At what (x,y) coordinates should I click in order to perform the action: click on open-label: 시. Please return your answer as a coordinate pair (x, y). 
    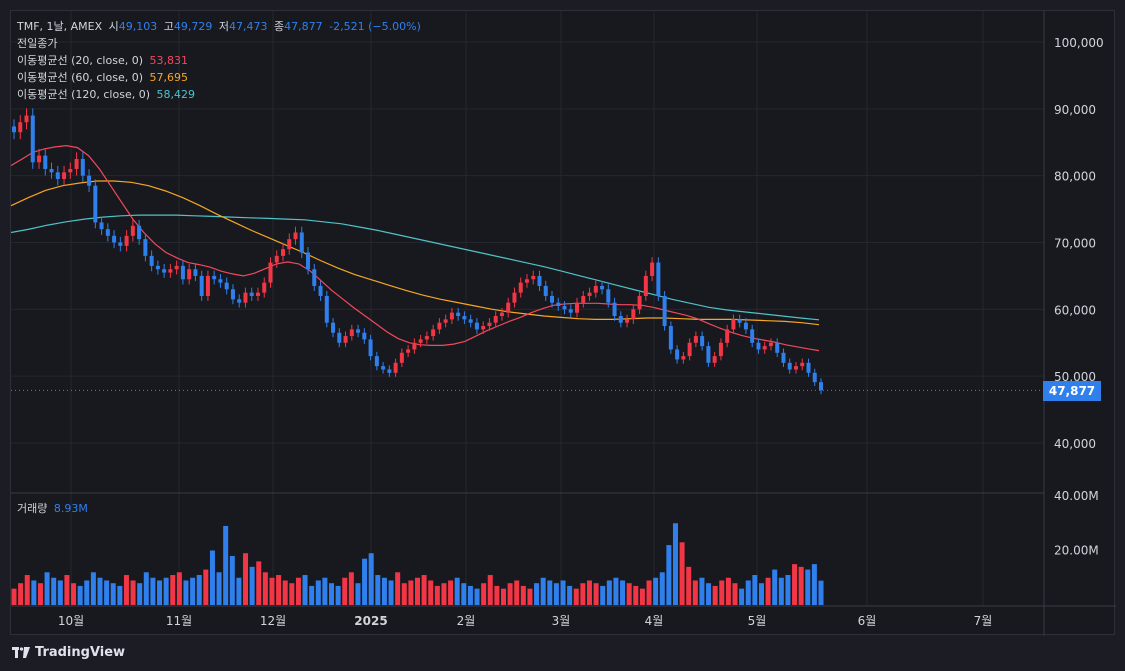
    Looking at the image, I should click on (113, 26).